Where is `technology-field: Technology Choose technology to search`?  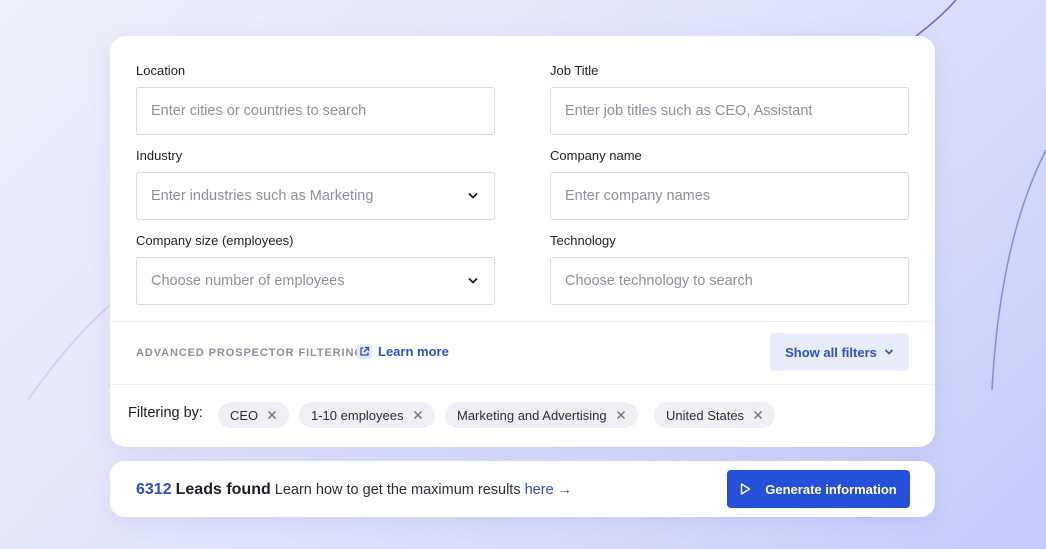 technology-field: Technology Choose technology to search is located at coordinates (729, 269).